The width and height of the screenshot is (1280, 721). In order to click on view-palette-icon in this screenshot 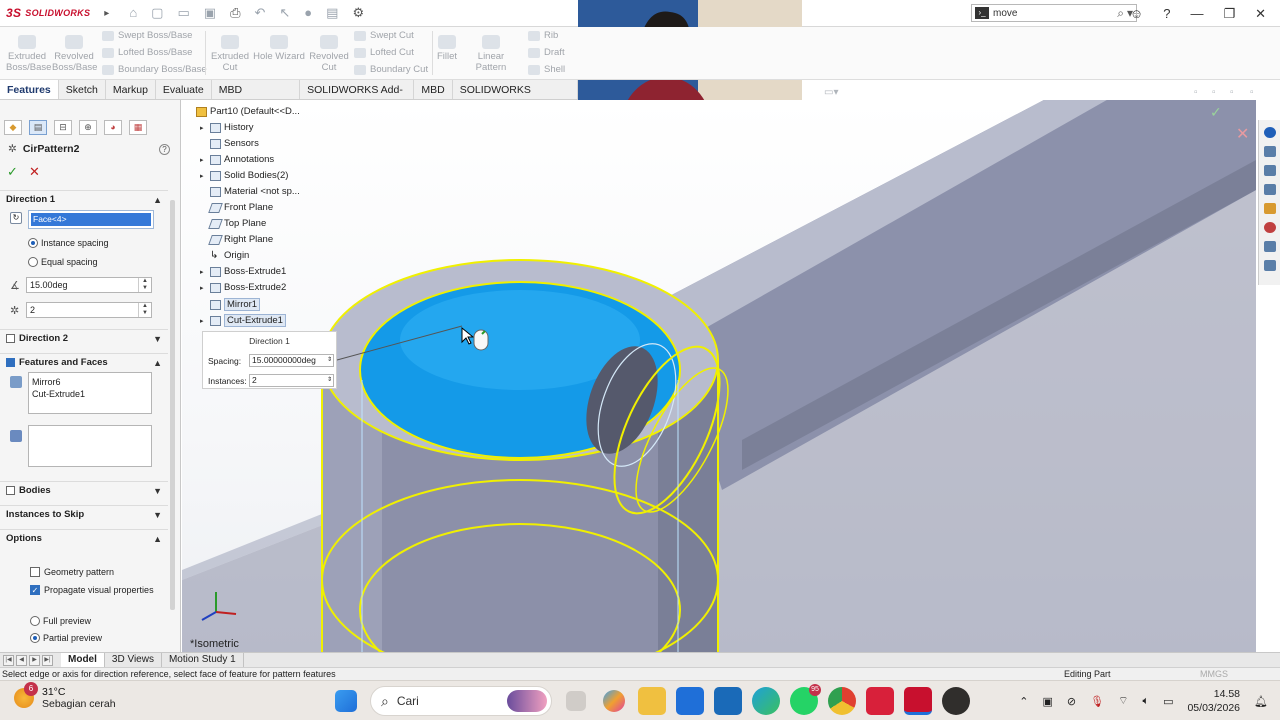, I will do `click(1269, 208)`.